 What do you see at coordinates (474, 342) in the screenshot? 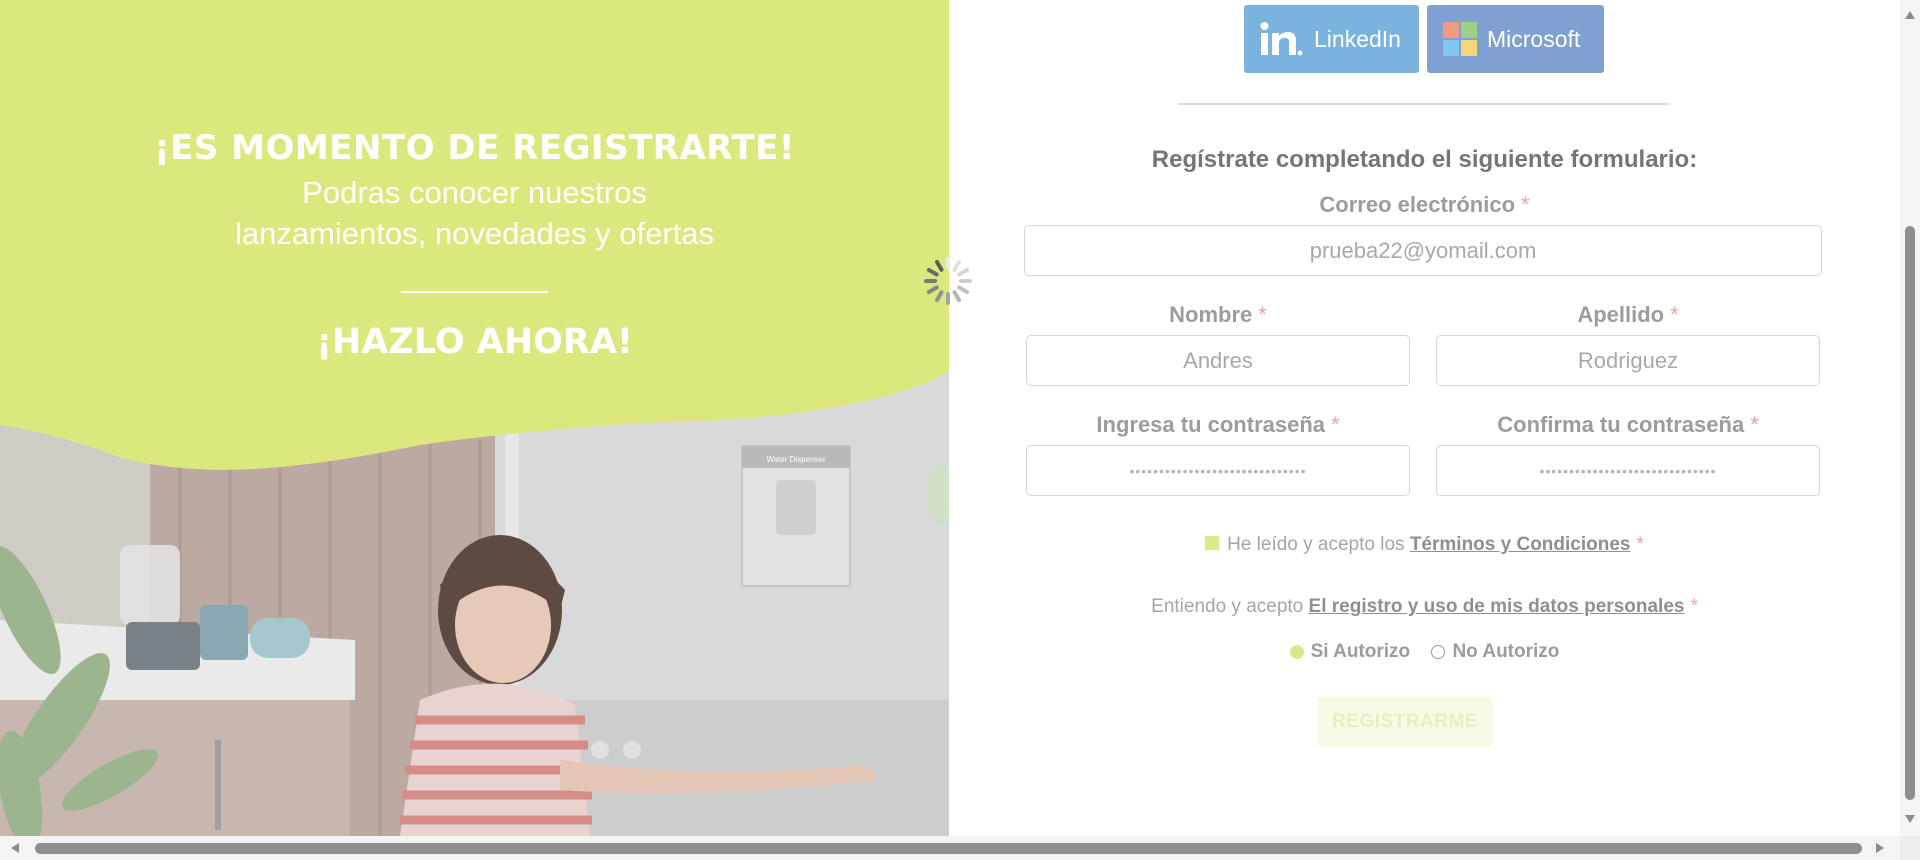
I see `hero-cta: ¡HAZLO AHORA!` at bounding box center [474, 342].